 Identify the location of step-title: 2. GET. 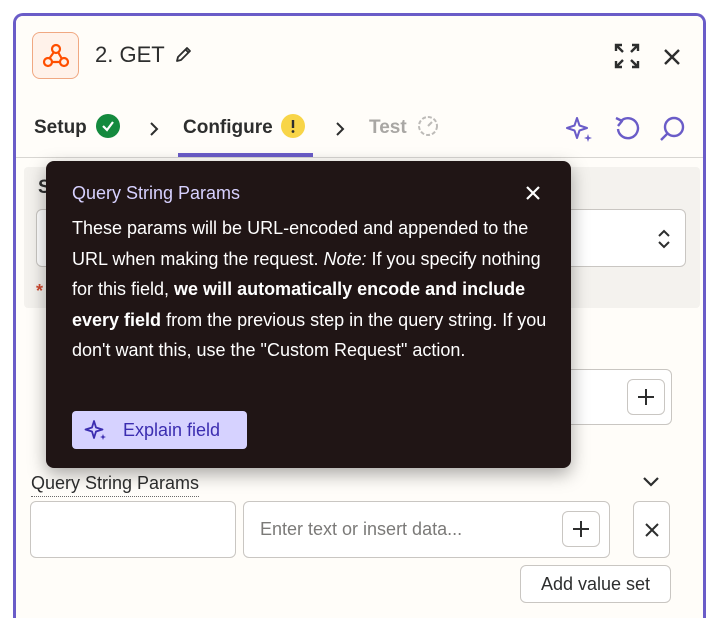
(130, 55).